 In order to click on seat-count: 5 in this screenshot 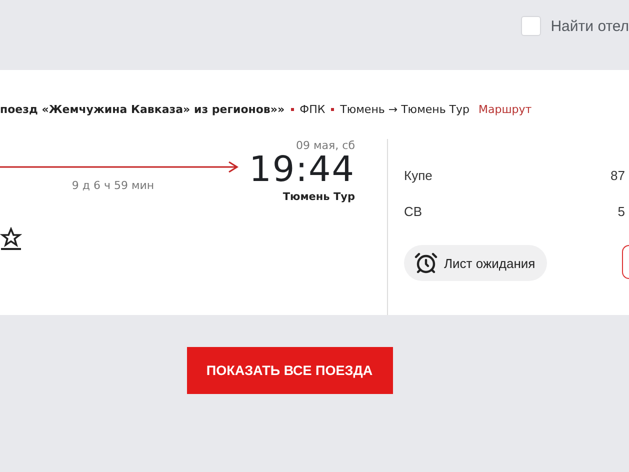, I will do `click(621, 211)`.